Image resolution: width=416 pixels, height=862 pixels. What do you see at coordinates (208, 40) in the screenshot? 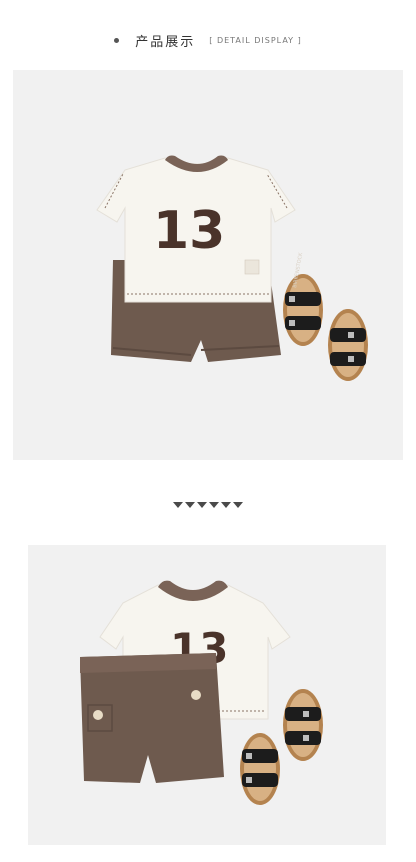
I see `section-header: 产品展示 [ DETAIL DISPLAY ]` at bounding box center [208, 40].